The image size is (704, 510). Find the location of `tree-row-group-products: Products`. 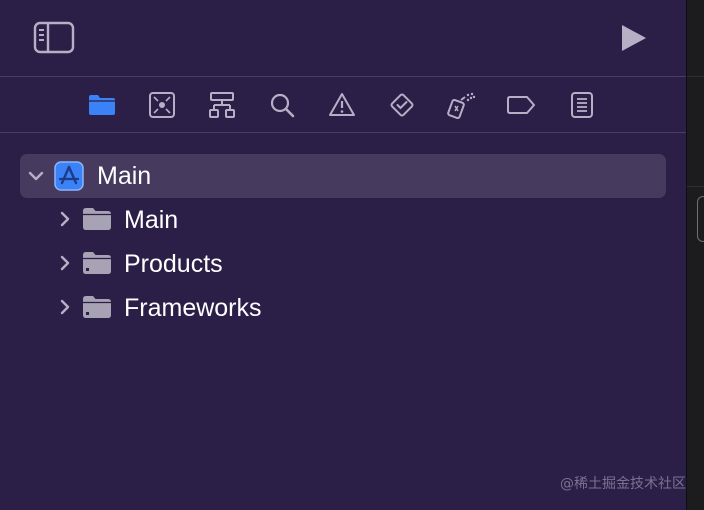

tree-row-group-products: Products is located at coordinates (343, 264).